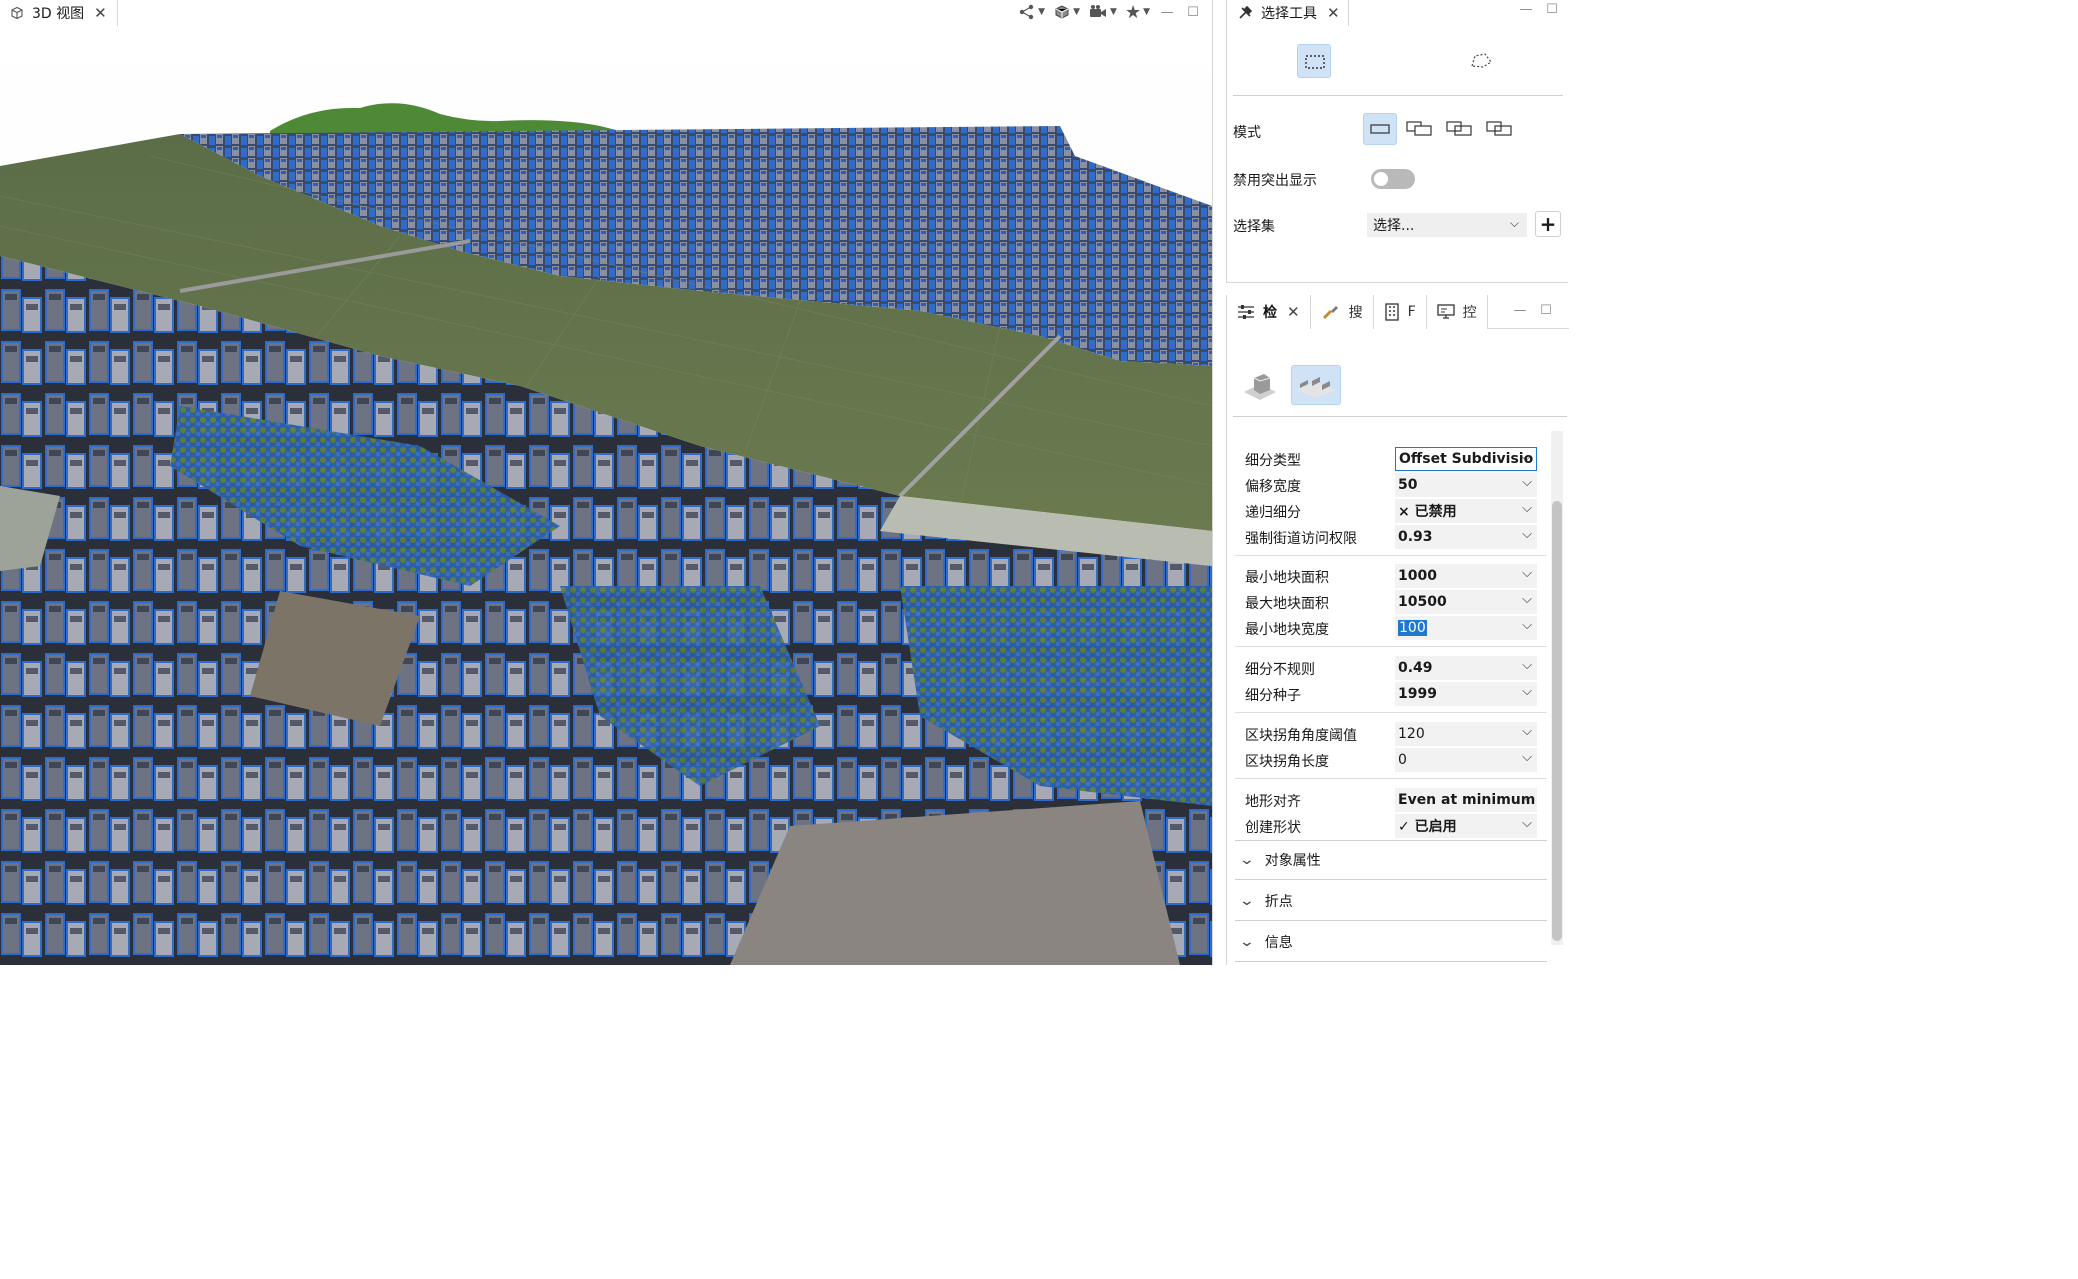 This screenshot has width=2078, height=1279. What do you see at coordinates (1391, 312) in the screenshot?
I see `building-grid-icon` at bounding box center [1391, 312].